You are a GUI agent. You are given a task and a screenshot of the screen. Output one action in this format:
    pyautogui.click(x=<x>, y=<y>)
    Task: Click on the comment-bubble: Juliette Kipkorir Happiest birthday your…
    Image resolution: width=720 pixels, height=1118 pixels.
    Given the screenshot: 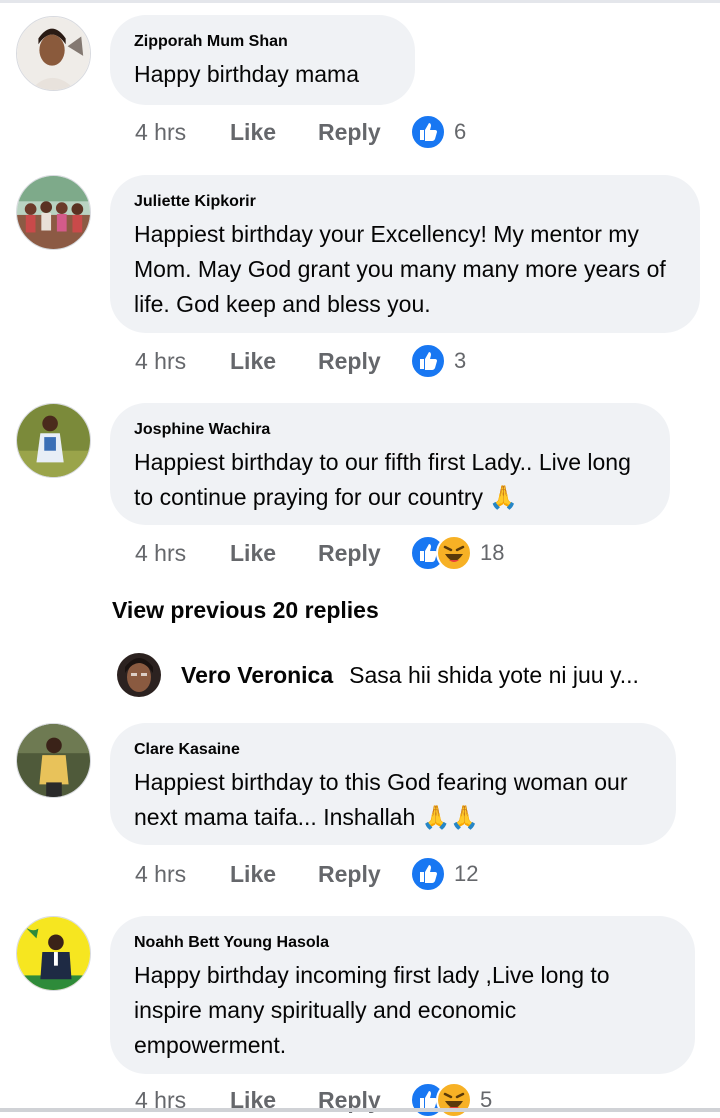 What is the action you would take?
    pyautogui.click(x=405, y=254)
    